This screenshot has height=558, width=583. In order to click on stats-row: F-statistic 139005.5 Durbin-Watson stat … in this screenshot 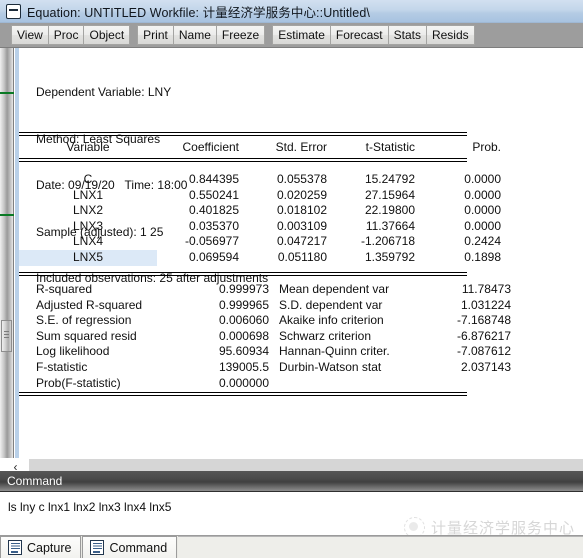, I will do `click(273, 368)`.